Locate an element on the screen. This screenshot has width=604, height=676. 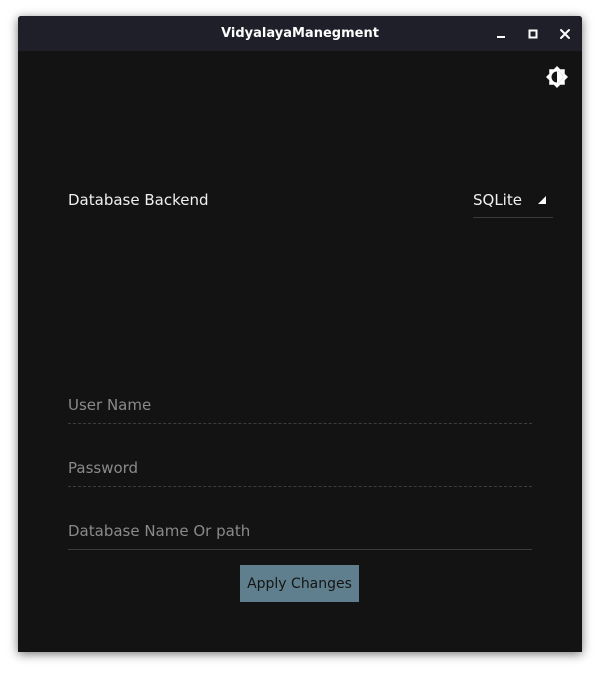
database-backend-dropdown: SQLite is located at coordinates (513, 202).